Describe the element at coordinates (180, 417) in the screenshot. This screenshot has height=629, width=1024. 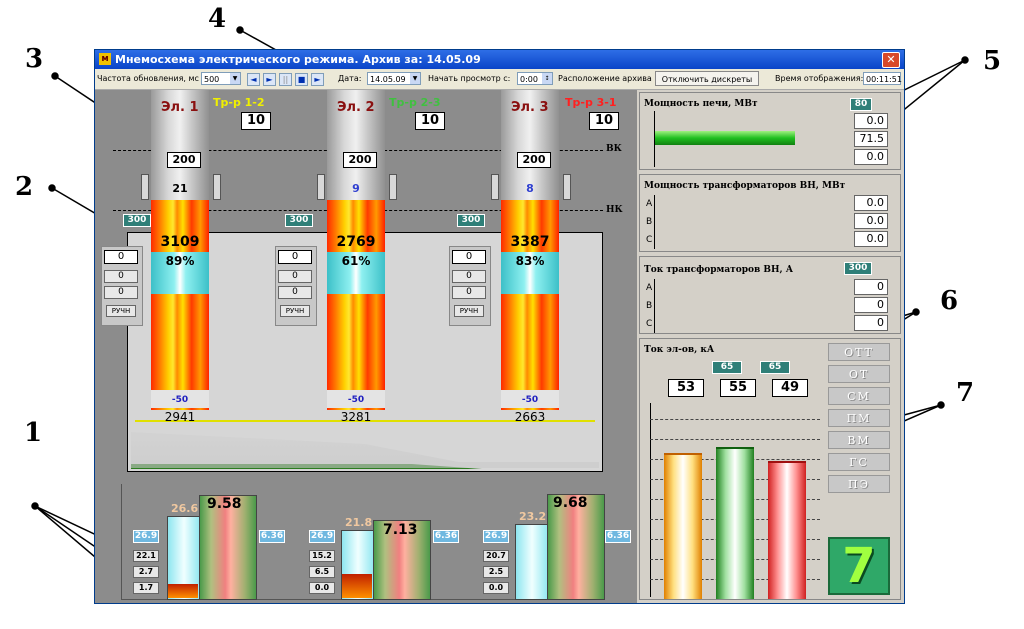
I see `electrode-below-value: 2941` at that location.